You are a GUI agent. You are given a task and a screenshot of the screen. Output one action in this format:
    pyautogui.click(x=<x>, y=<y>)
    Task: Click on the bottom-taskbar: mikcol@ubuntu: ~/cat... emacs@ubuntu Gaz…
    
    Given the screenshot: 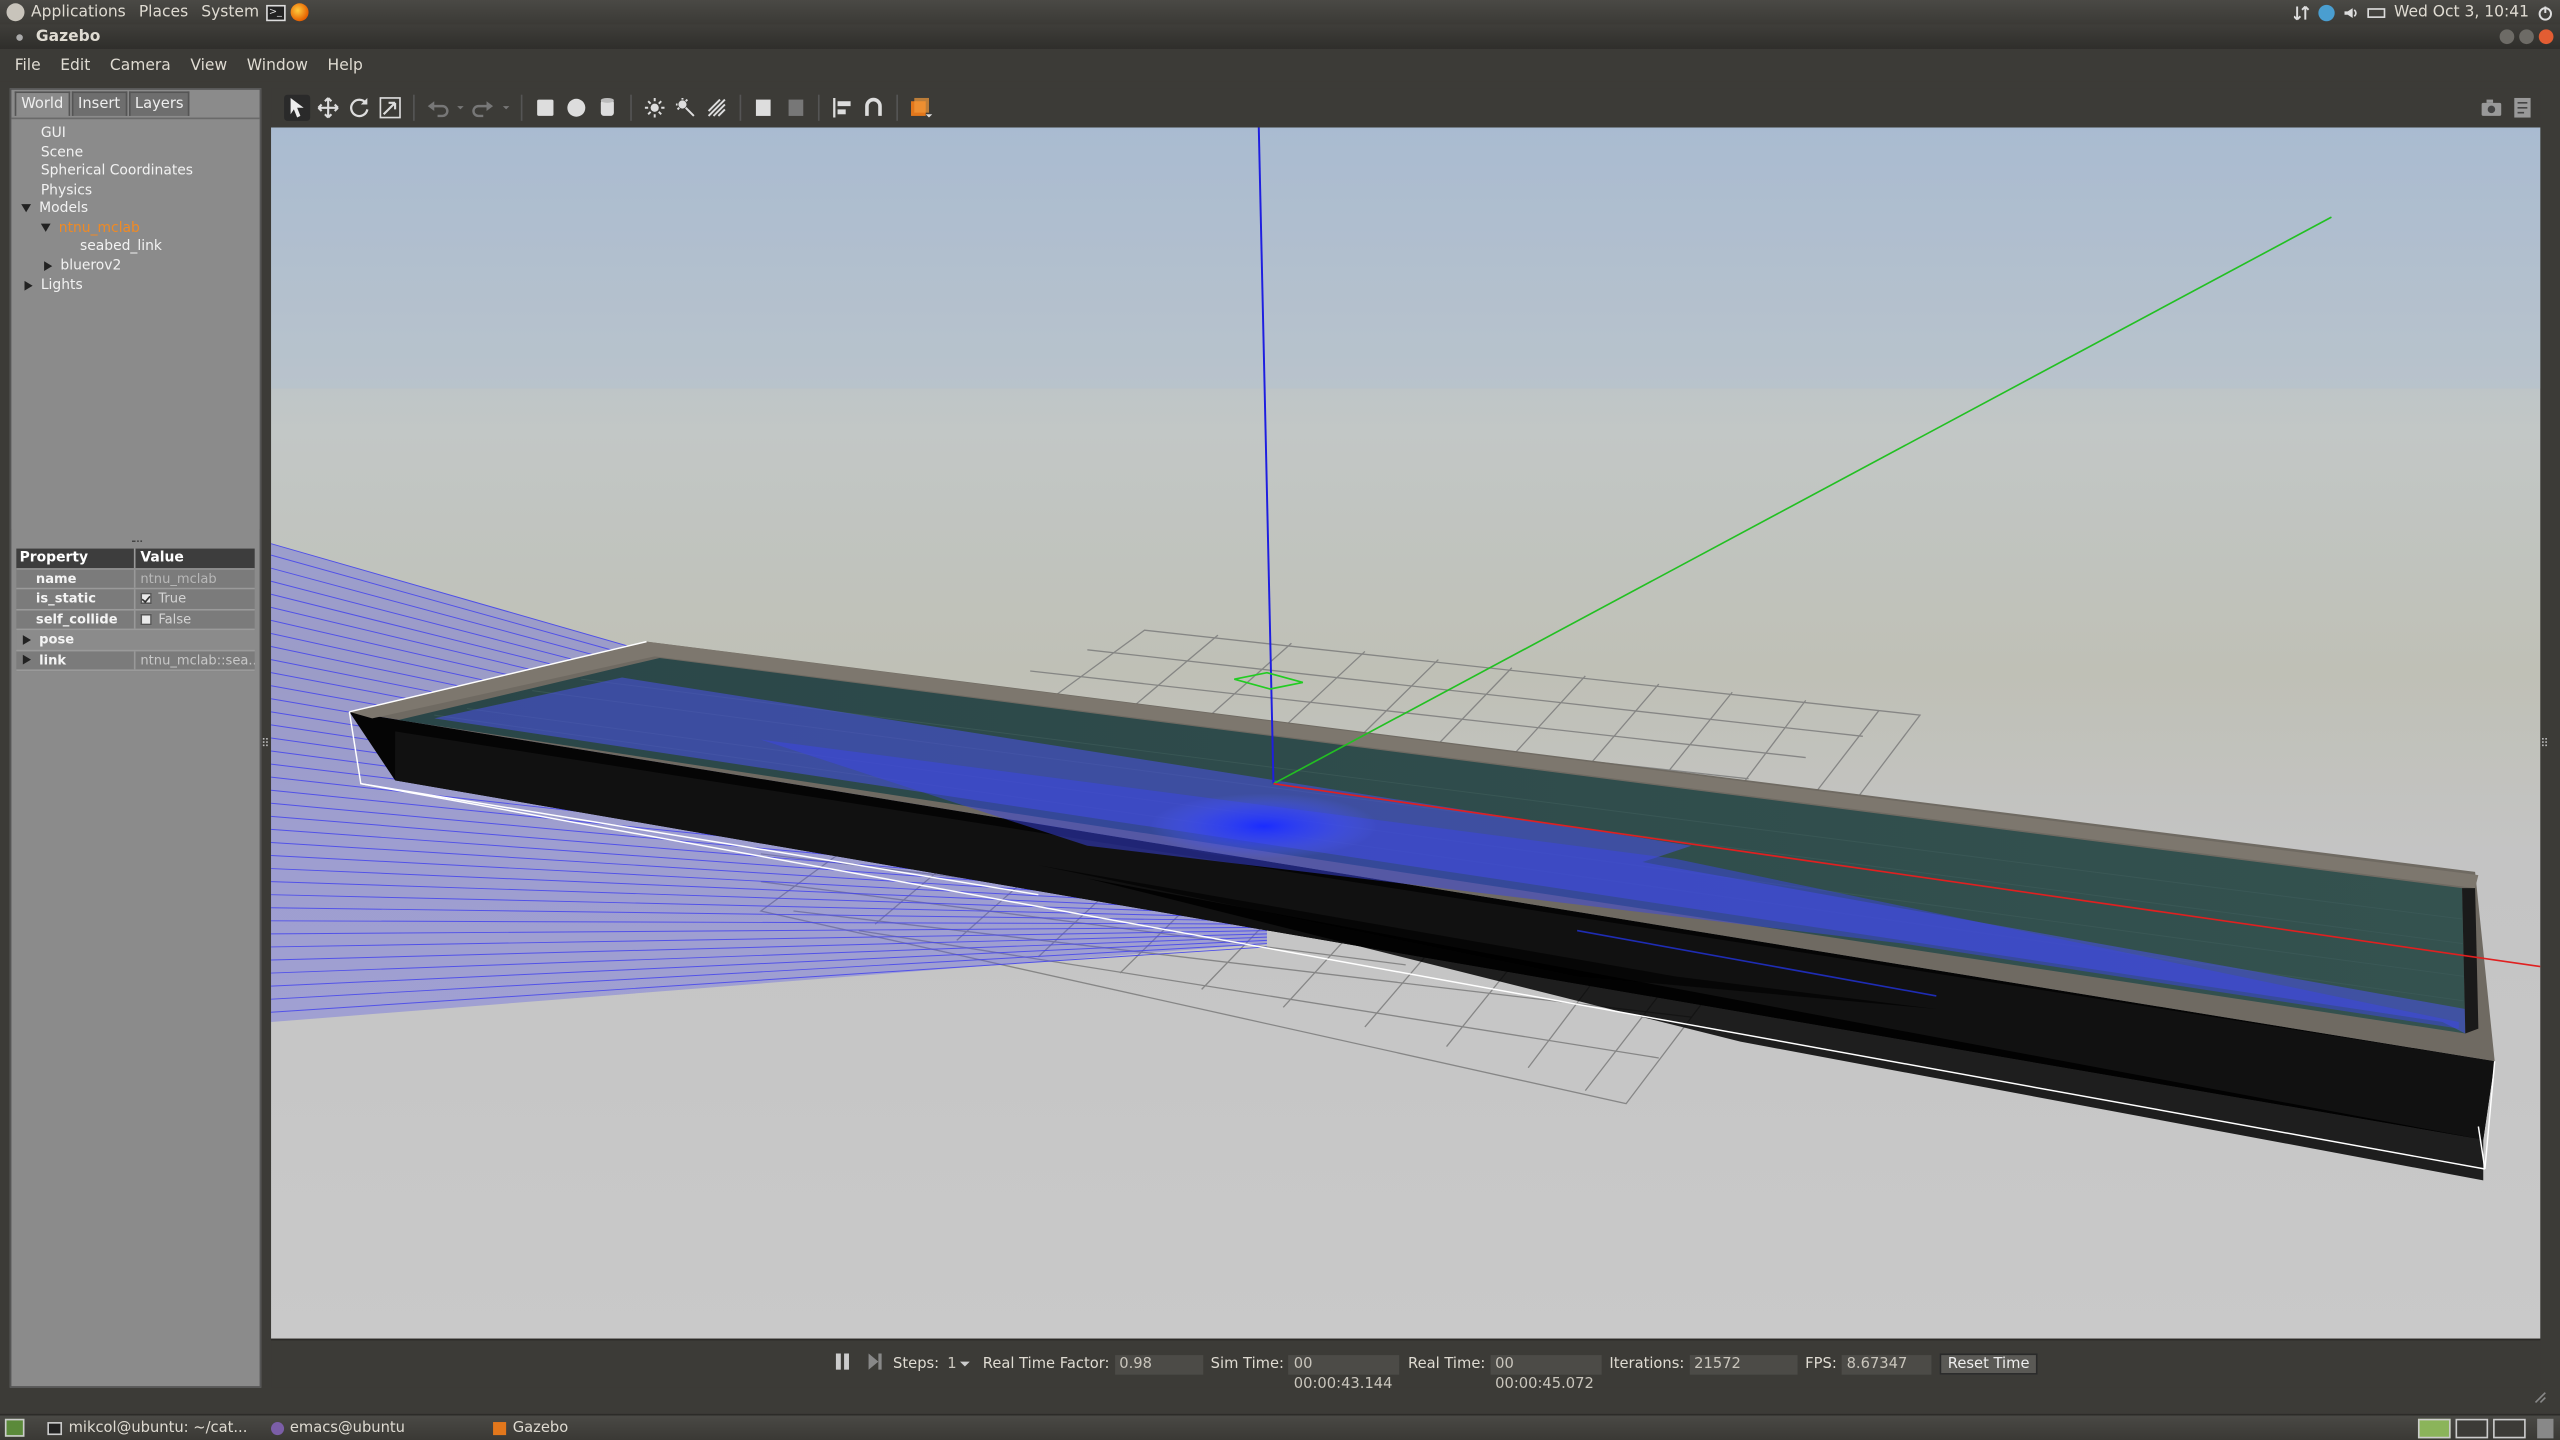 What is the action you would take?
    pyautogui.click(x=1280, y=1426)
    